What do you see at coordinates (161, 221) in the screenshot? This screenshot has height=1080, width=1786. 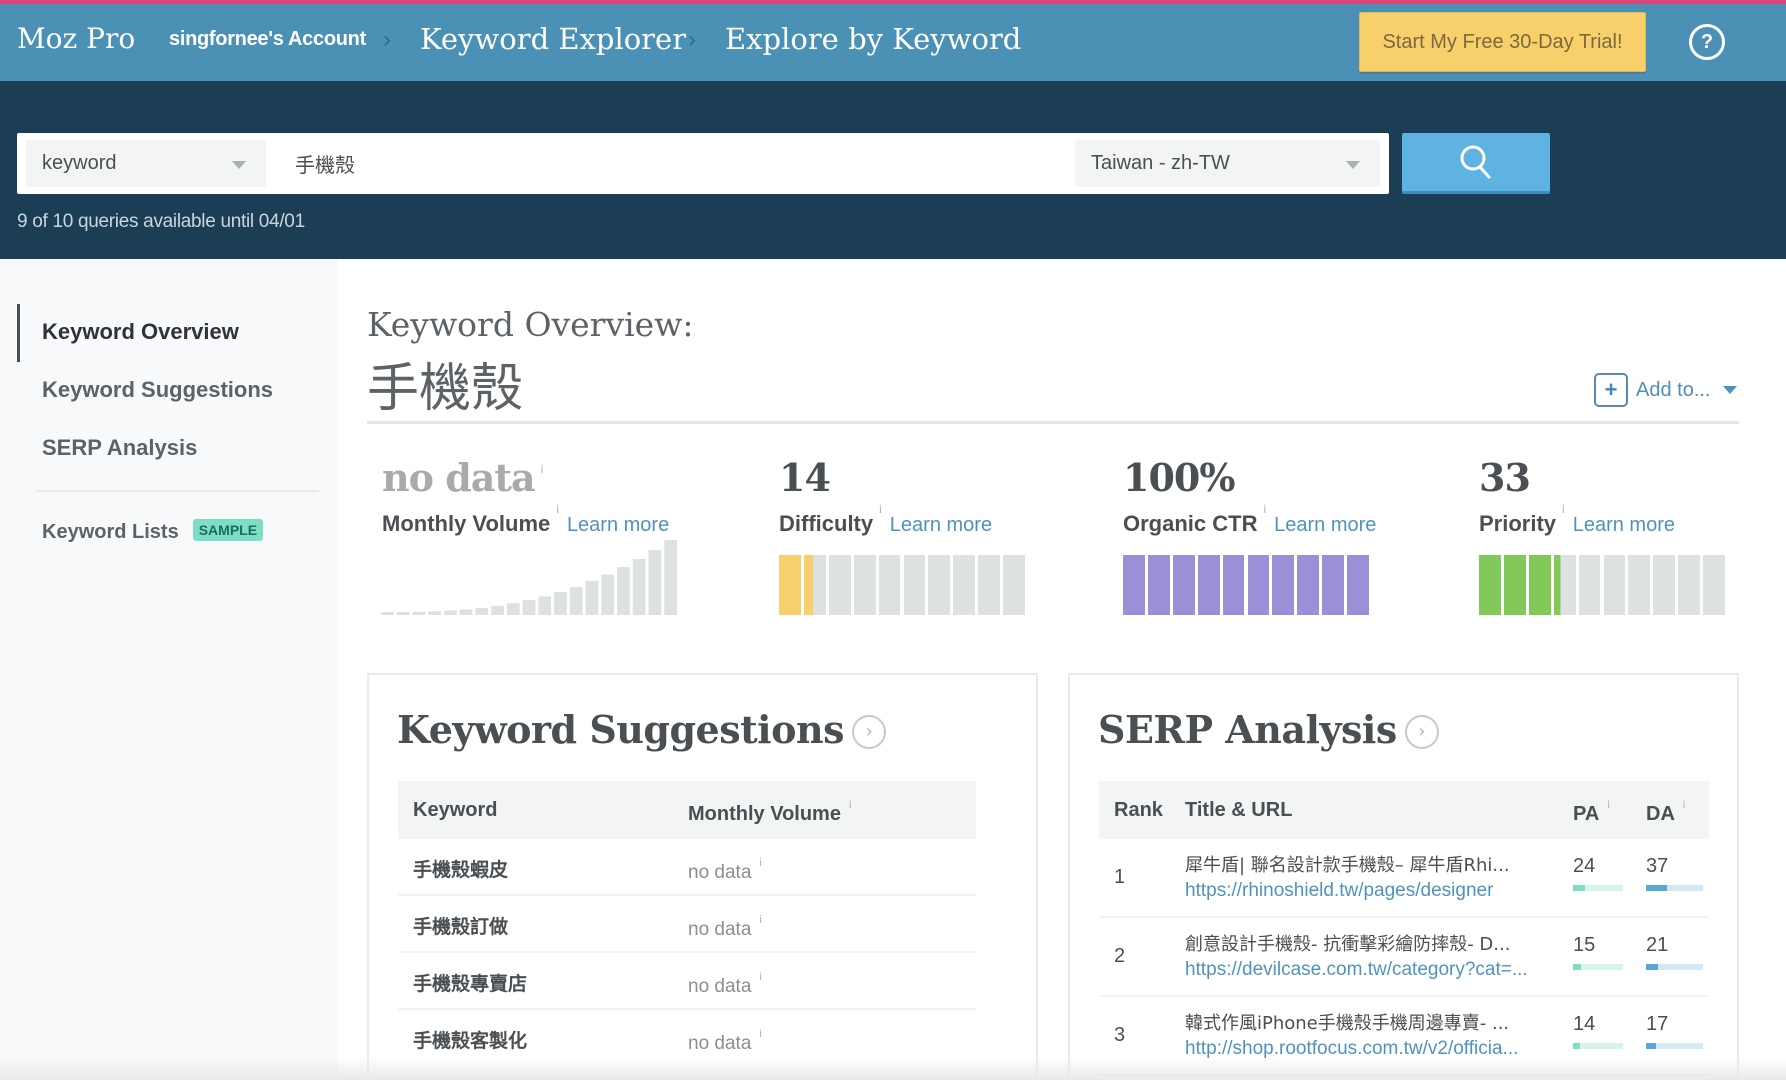 I see `query-quota-text: 9 of 10 queries available until 04/01` at bounding box center [161, 221].